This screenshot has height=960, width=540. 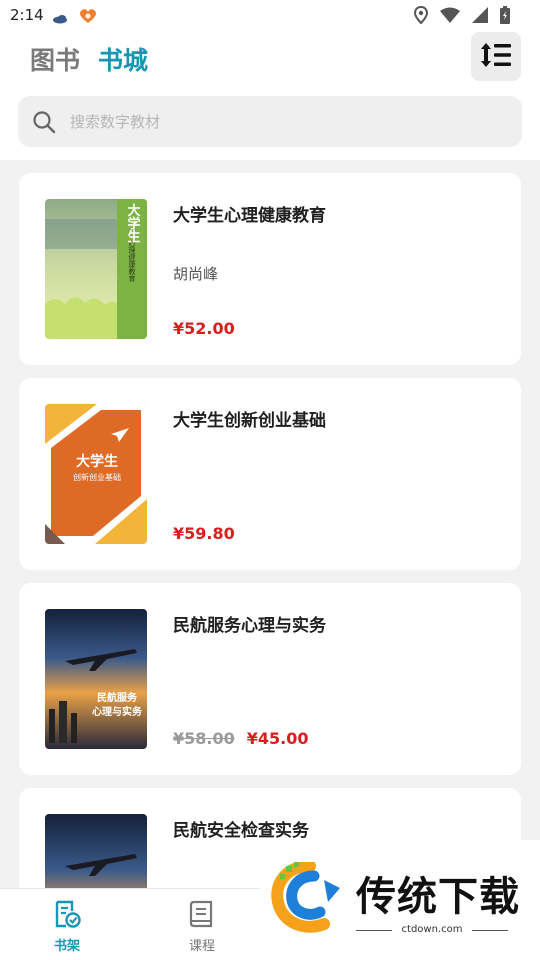 What do you see at coordinates (277, 738) in the screenshot?
I see `book-price: ¥45.00` at bounding box center [277, 738].